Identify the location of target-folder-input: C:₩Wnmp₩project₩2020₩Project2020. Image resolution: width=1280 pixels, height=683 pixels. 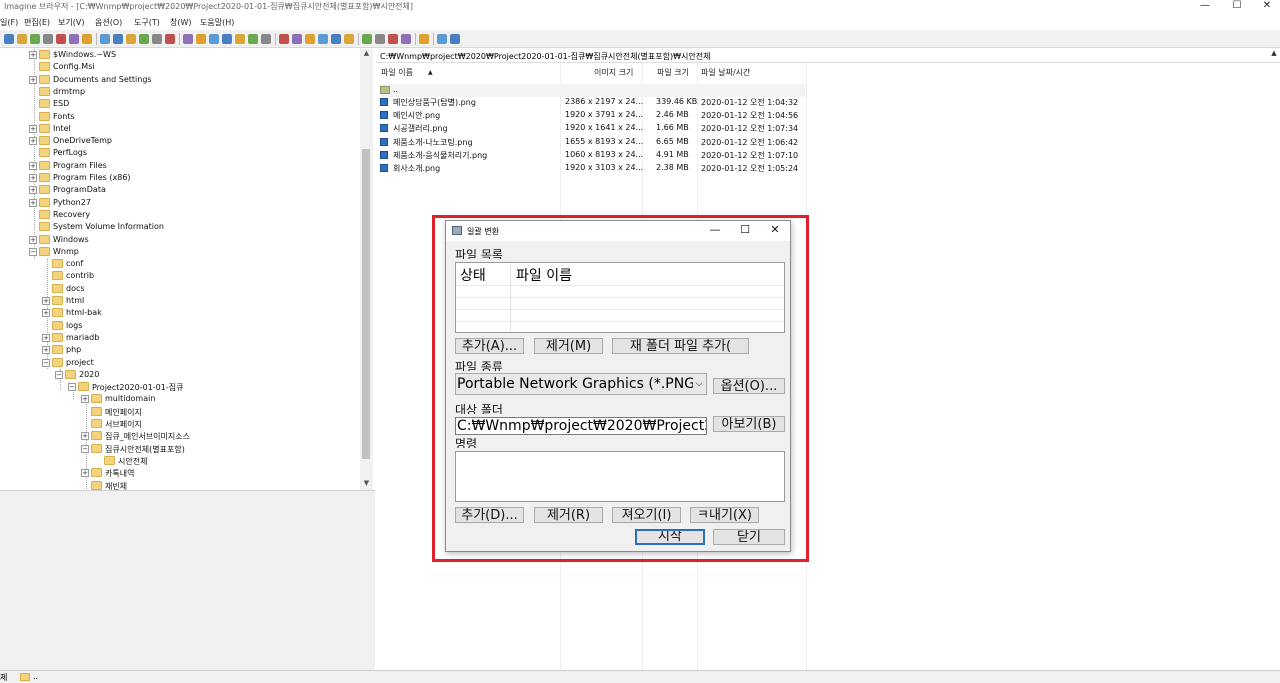
(581, 426).